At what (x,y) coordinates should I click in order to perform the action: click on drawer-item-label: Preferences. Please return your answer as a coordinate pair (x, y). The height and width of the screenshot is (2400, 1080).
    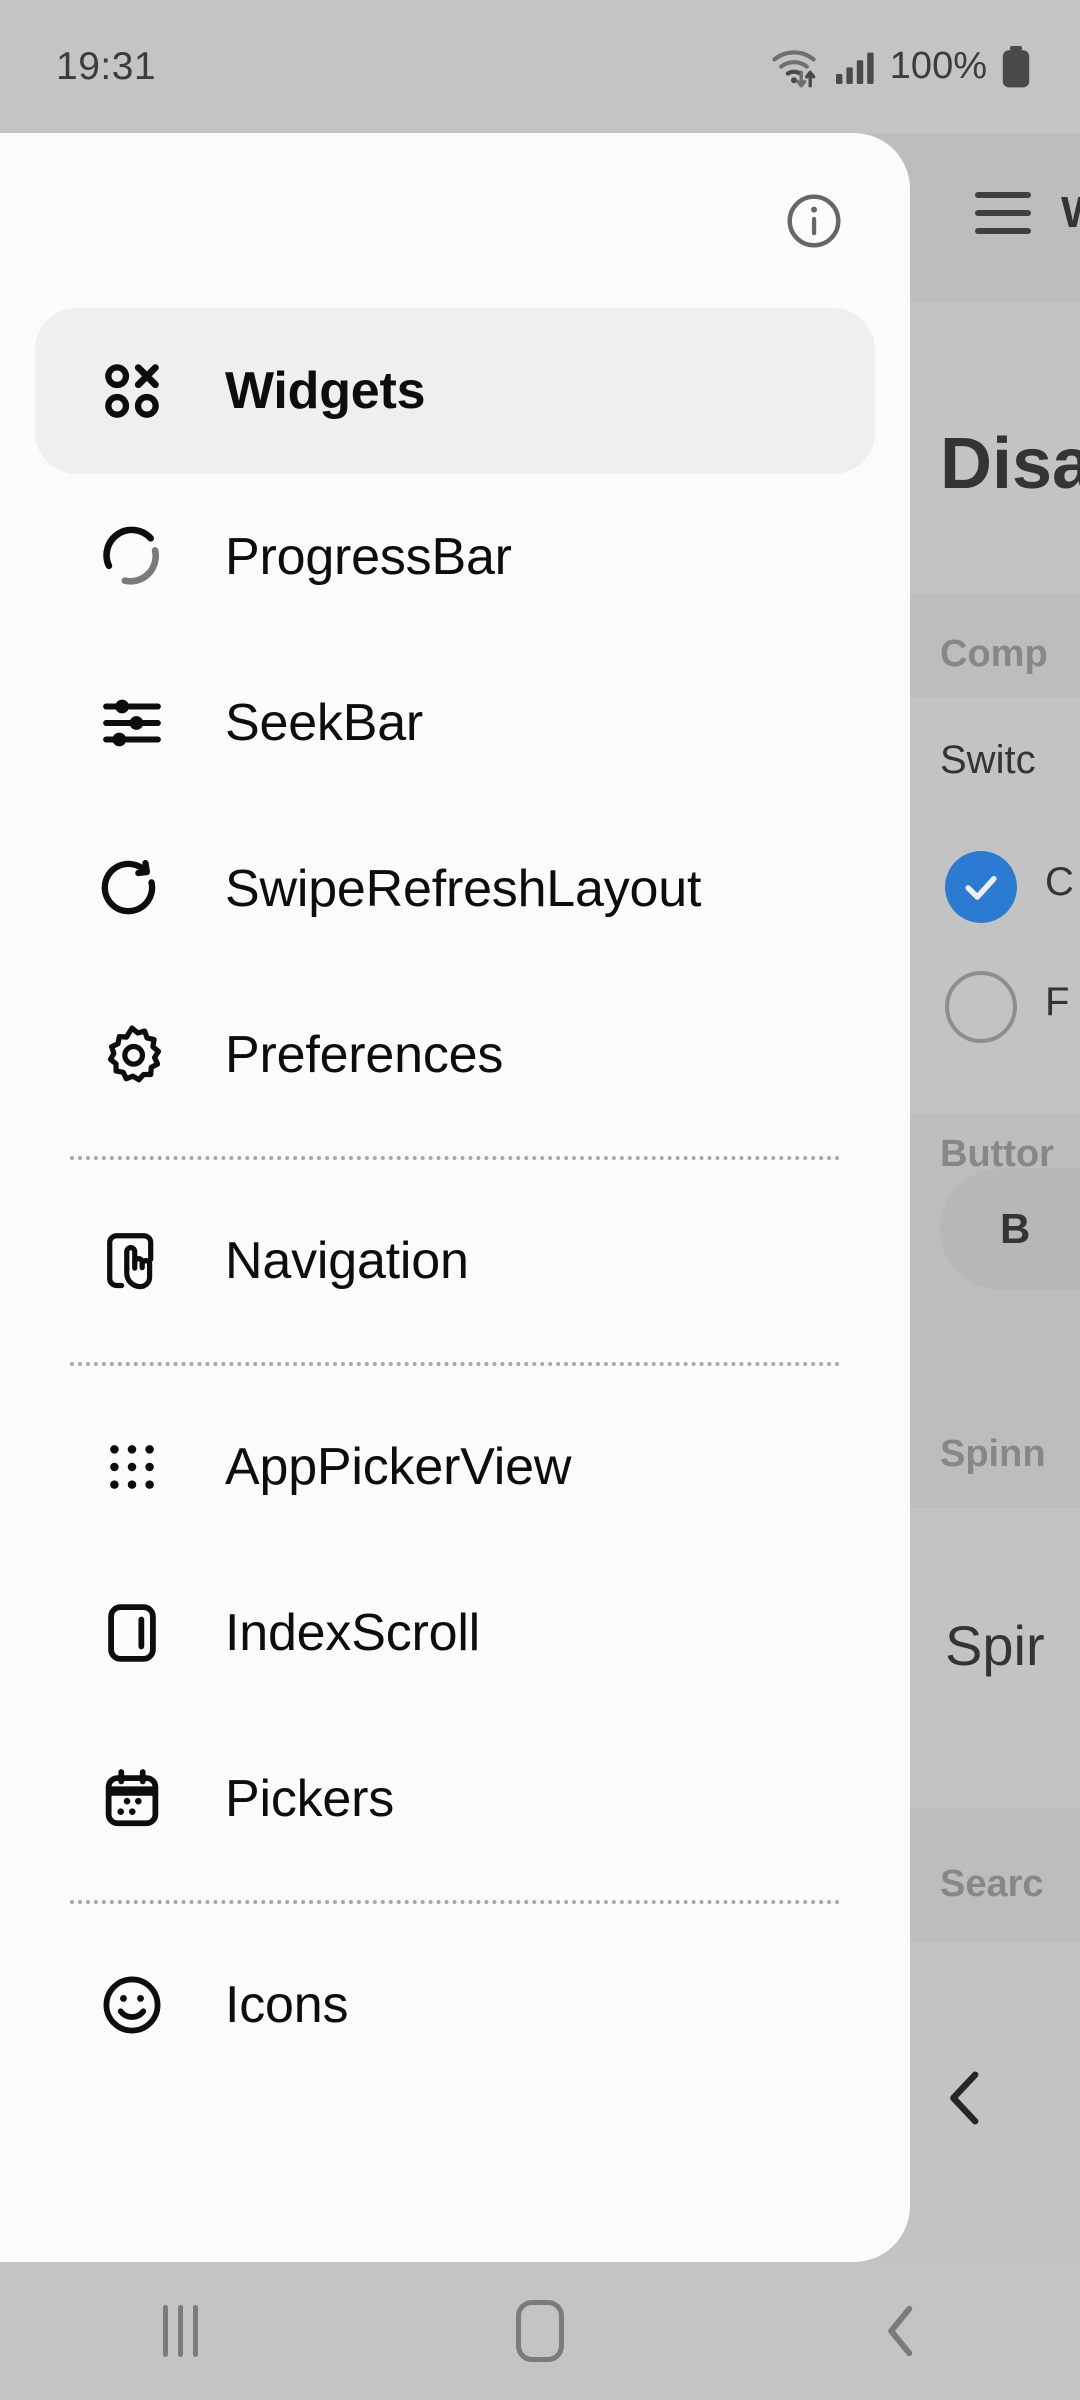
    Looking at the image, I should click on (364, 1055).